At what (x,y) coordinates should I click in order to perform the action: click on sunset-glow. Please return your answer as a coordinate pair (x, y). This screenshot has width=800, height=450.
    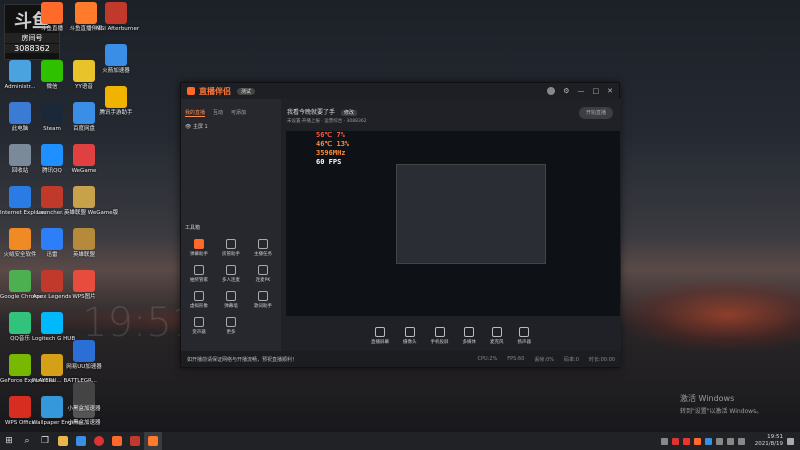
    Looking at the image, I should click on (710, 315).